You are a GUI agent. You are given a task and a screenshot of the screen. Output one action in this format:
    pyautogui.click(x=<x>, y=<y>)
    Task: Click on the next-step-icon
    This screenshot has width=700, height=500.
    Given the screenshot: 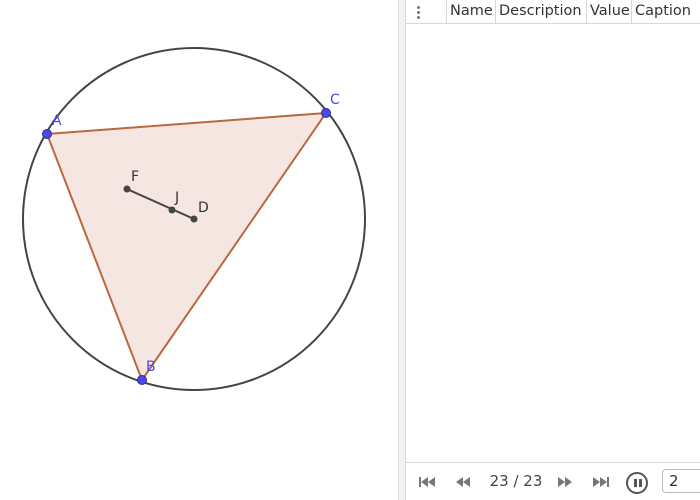 What is the action you would take?
    pyautogui.click(x=565, y=482)
    